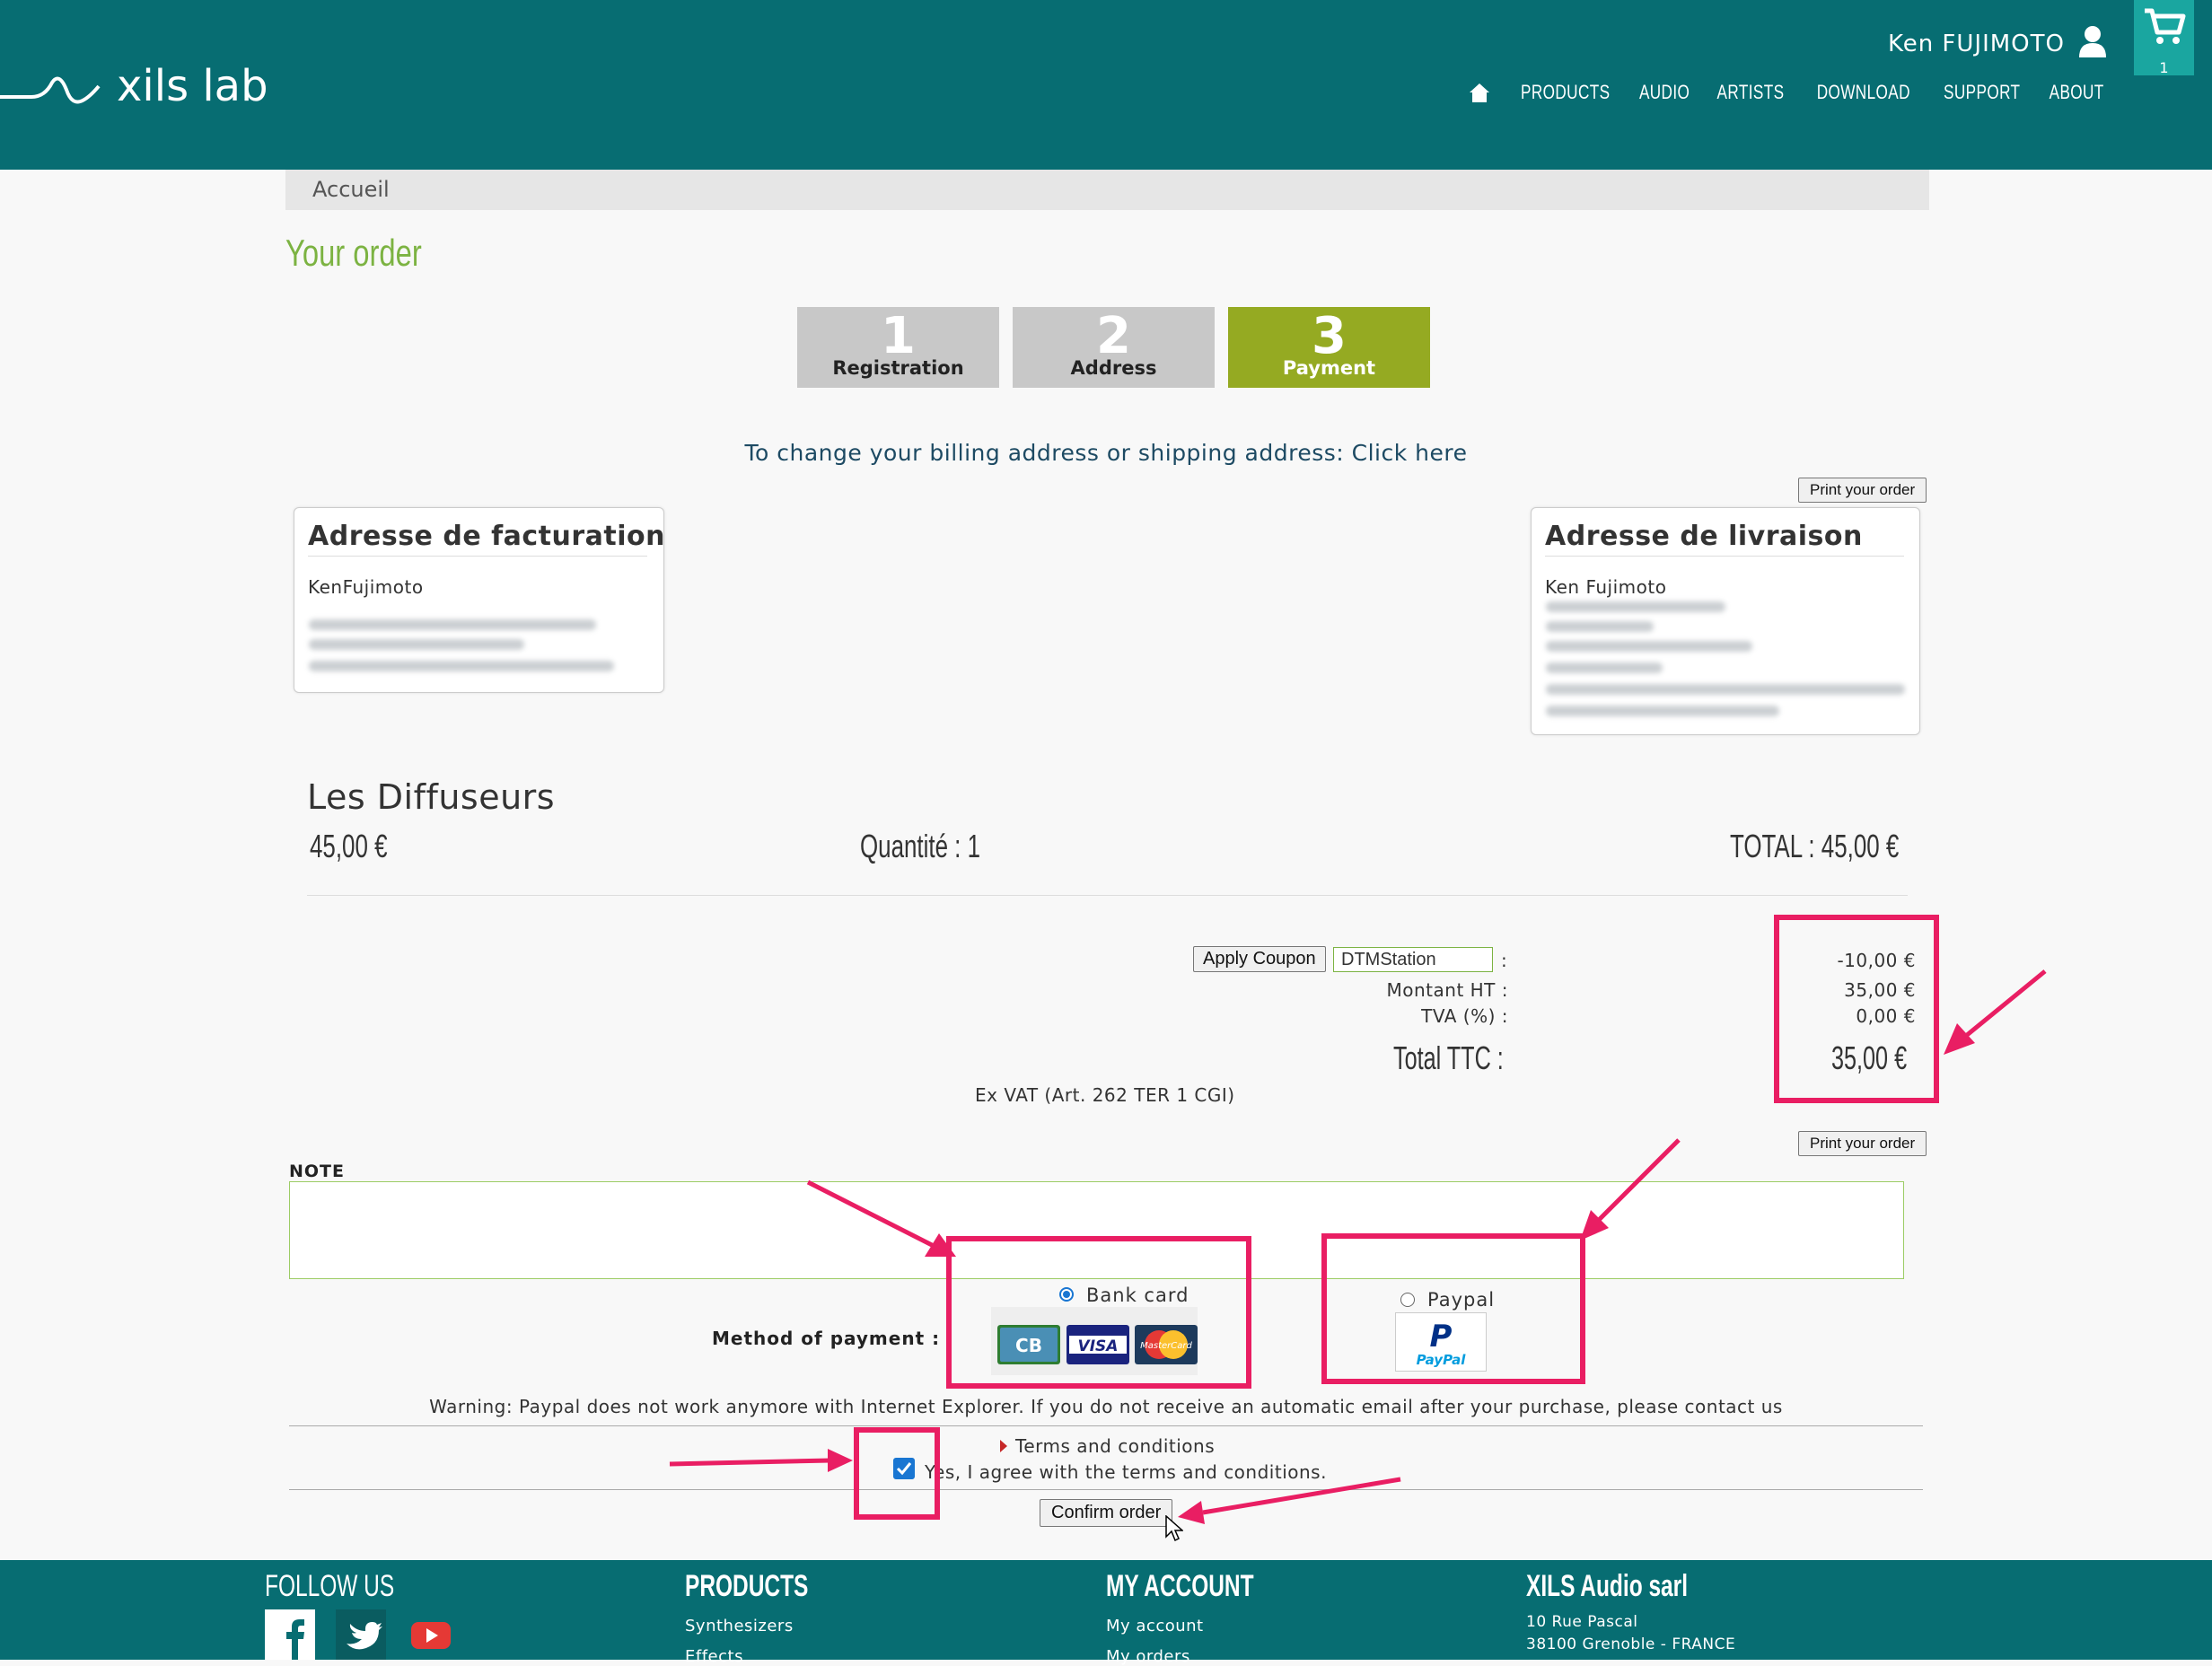 This screenshot has width=2212, height=1666. I want to click on home-icon, so click(1479, 92).